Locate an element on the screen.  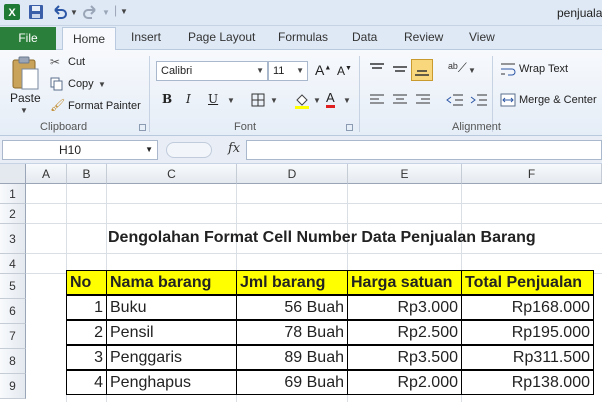
undo-dropdown-icon: ▼ is located at coordinates (74, 12).